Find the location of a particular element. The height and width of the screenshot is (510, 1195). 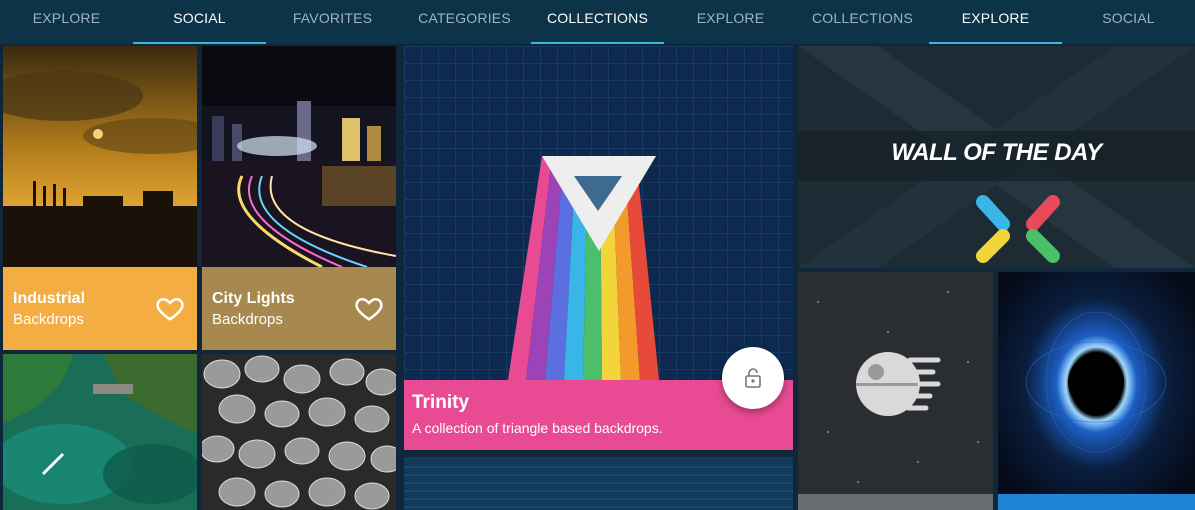

leaves-wallpaper is located at coordinates (299, 432).